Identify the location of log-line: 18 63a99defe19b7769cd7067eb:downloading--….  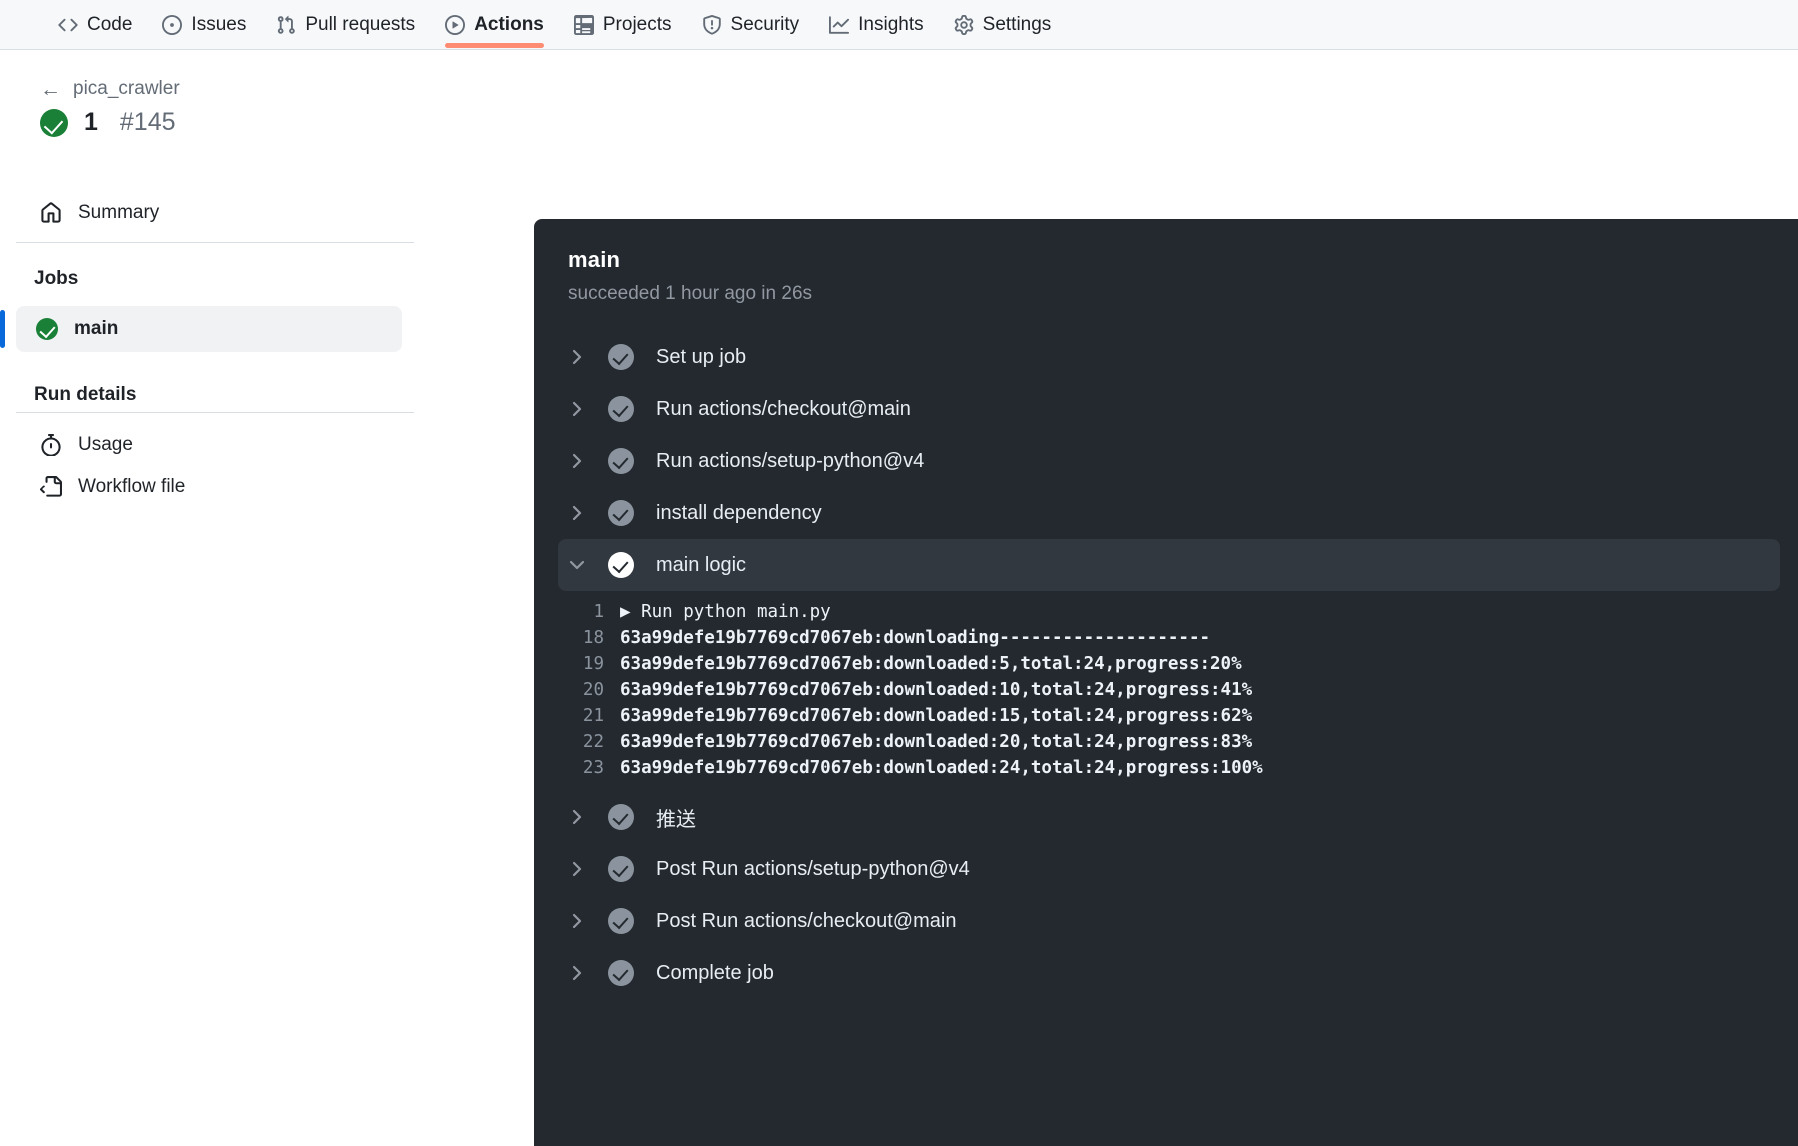
(1166, 638).